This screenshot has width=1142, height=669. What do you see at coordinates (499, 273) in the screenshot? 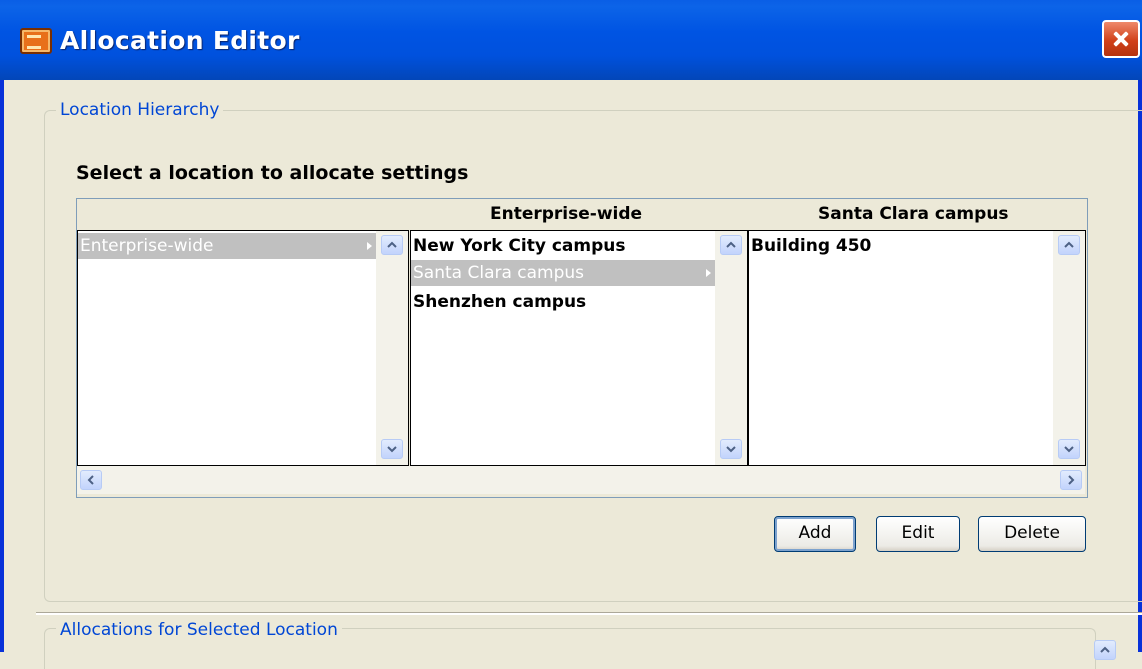
I see `list-item-label: Santa Clara campus` at bounding box center [499, 273].